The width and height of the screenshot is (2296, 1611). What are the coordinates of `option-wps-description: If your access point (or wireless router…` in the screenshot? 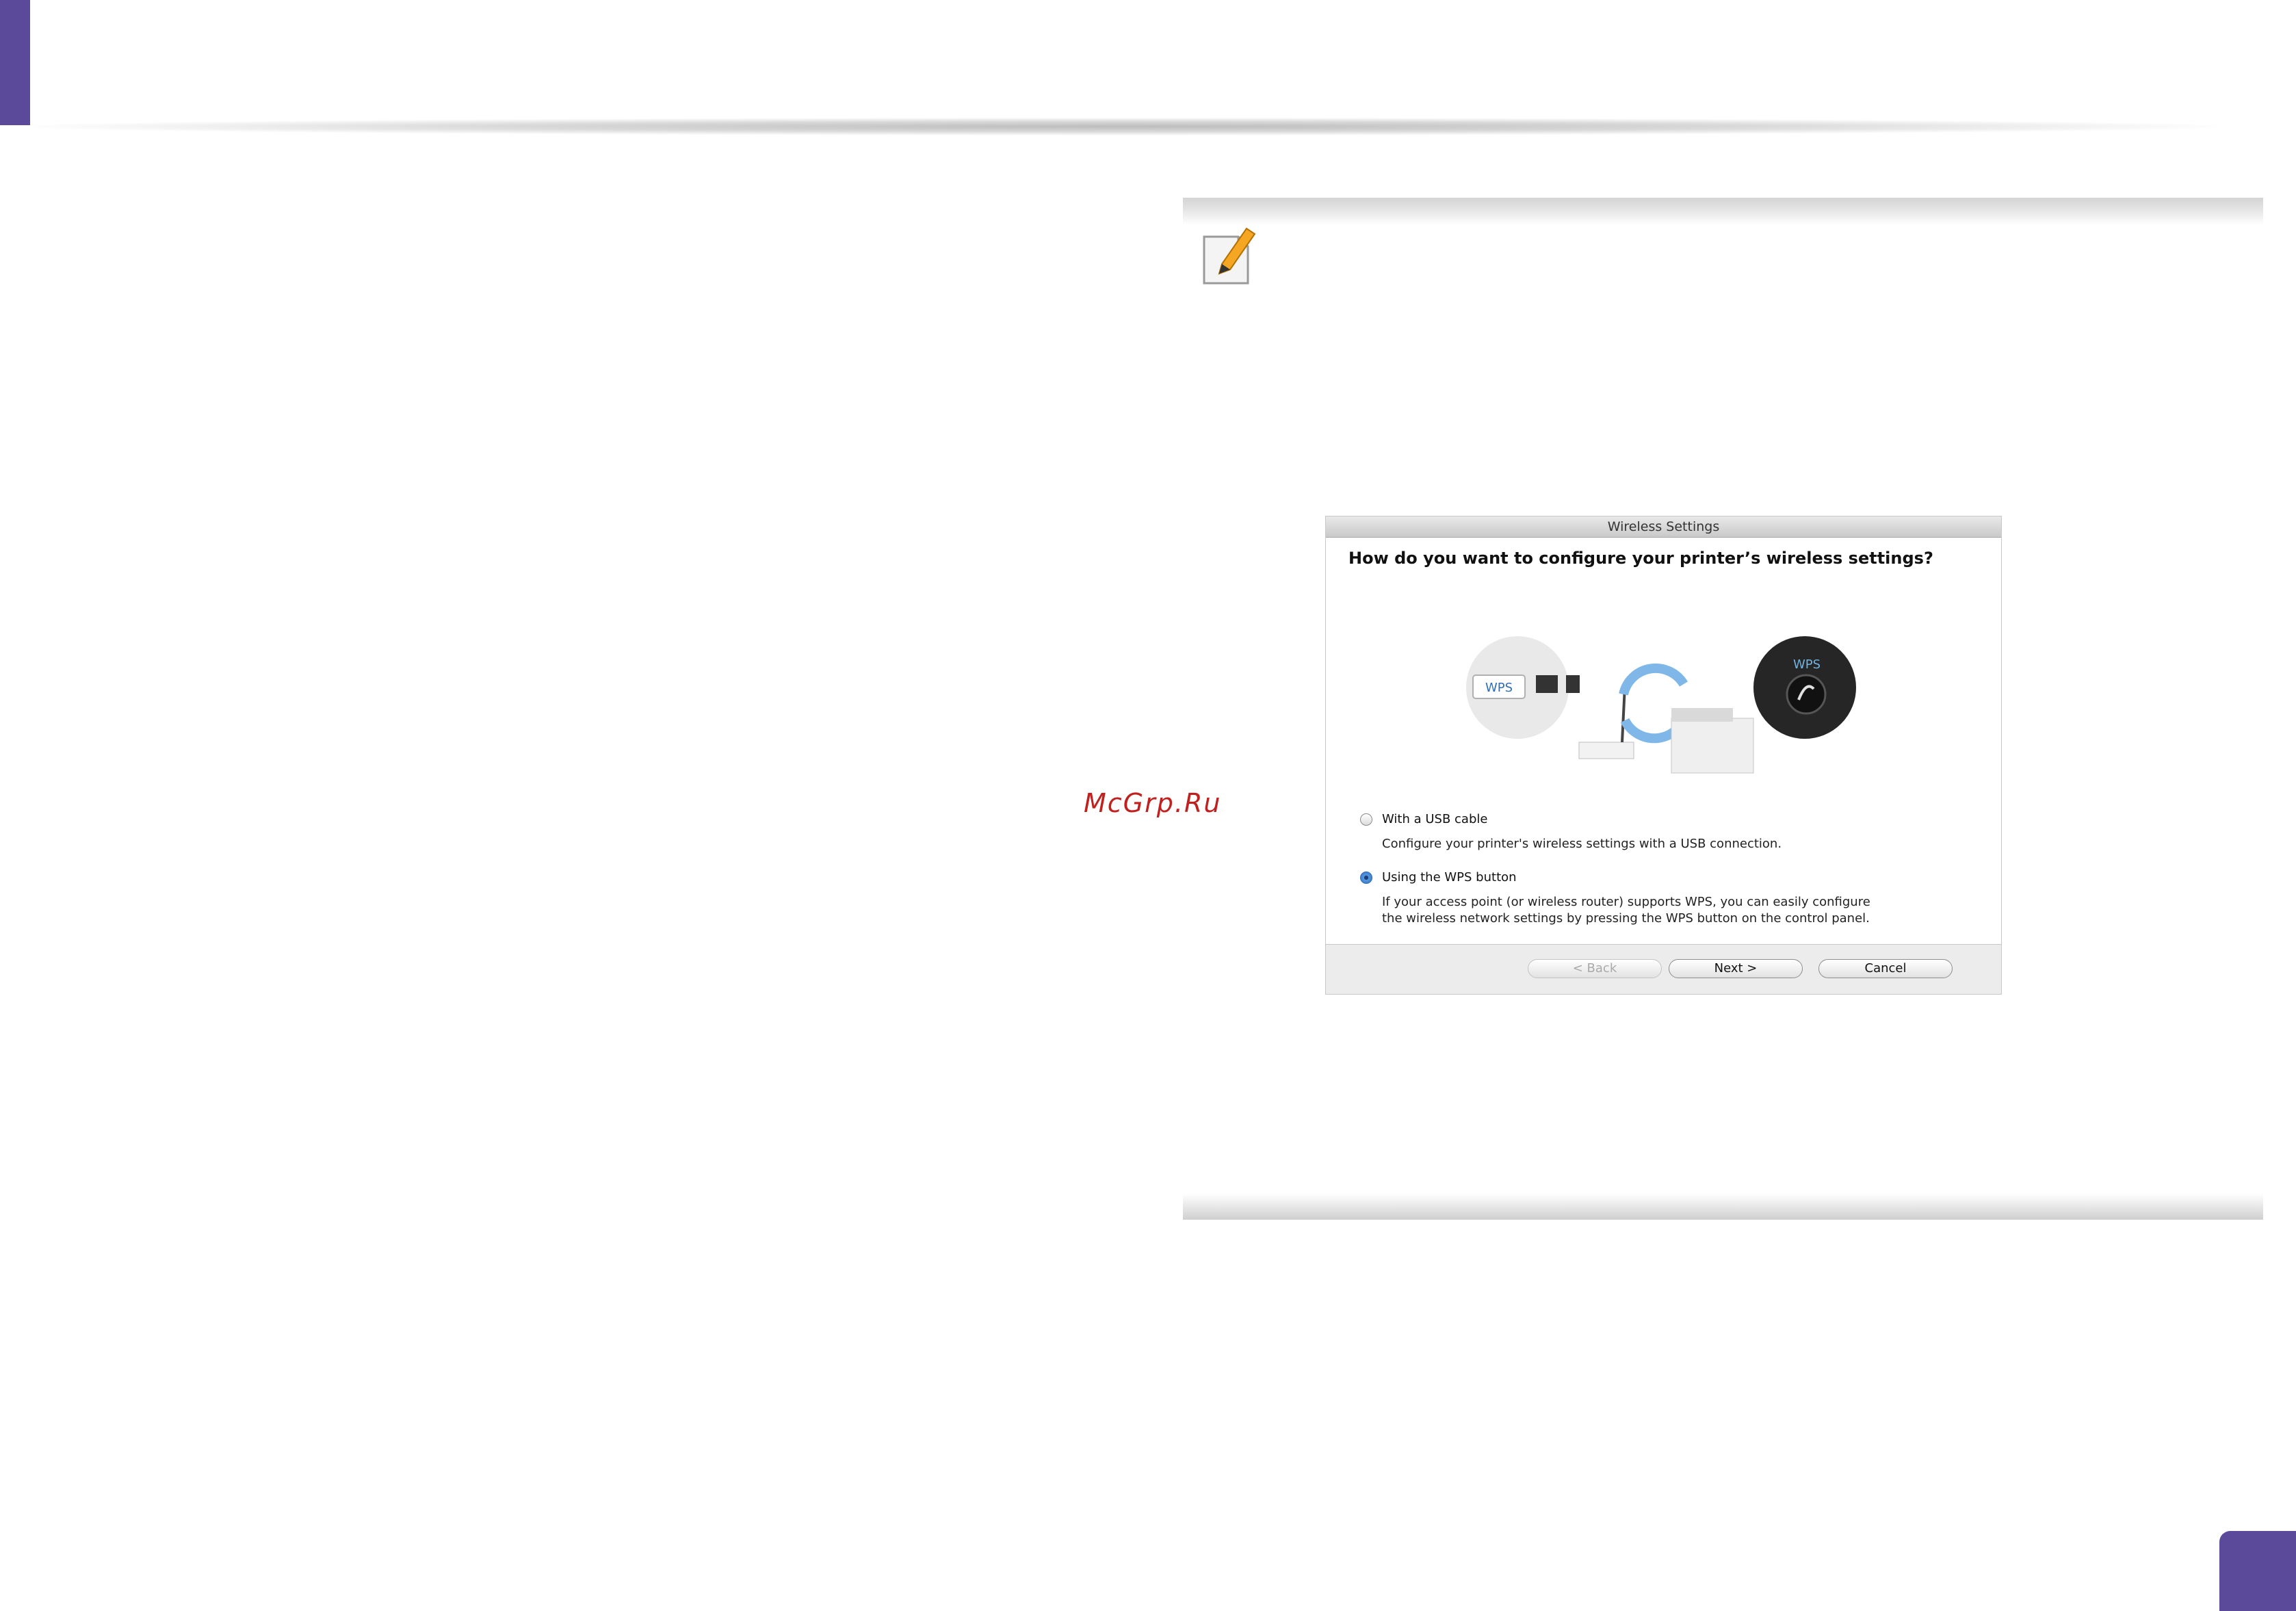 It's located at (1626, 910).